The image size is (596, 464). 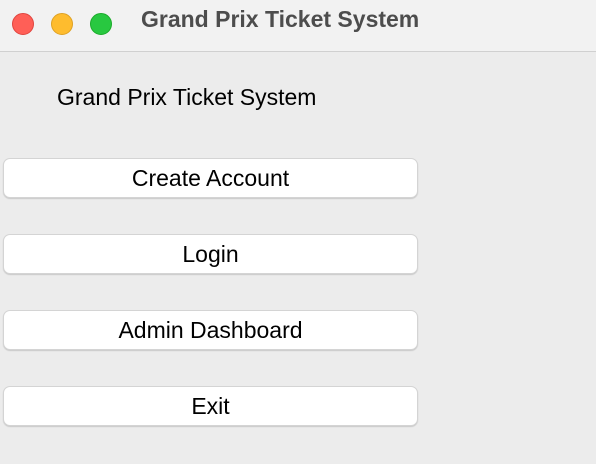 I want to click on title-bar: Grand Prix Ticket System, so click(x=298, y=26).